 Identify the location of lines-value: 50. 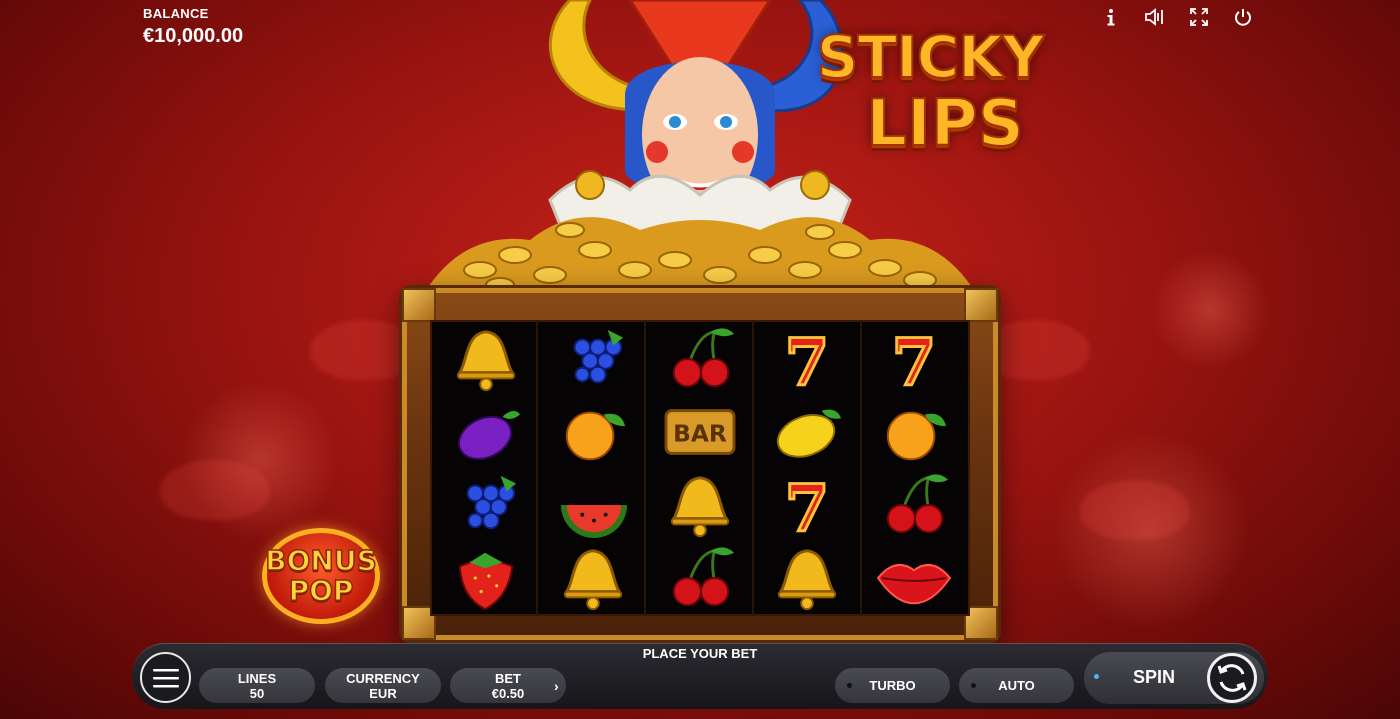
(257, 693).